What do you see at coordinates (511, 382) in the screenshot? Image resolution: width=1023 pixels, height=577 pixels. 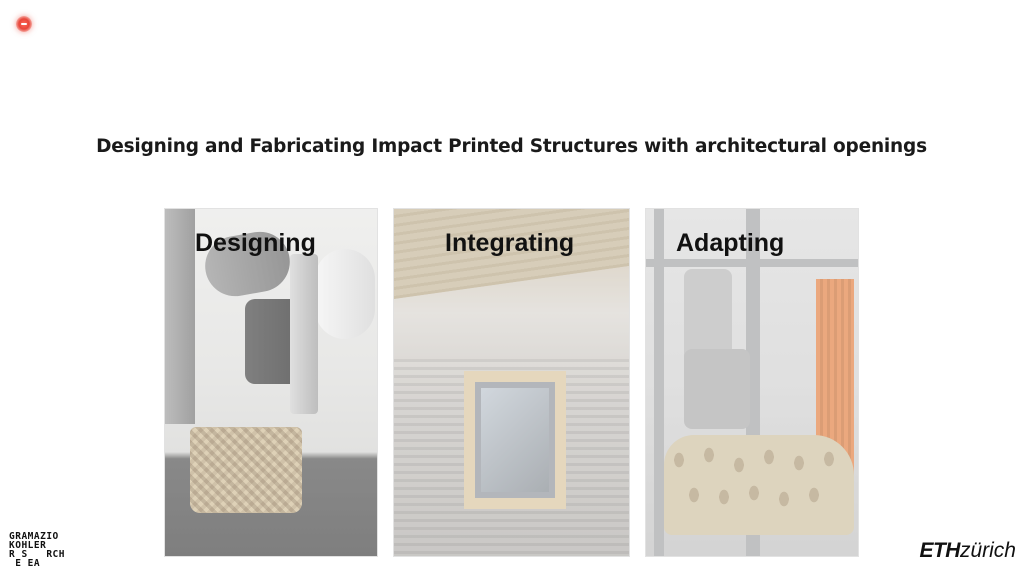 I see `card-integrating: Integrating` at bounding box center [511, 382].